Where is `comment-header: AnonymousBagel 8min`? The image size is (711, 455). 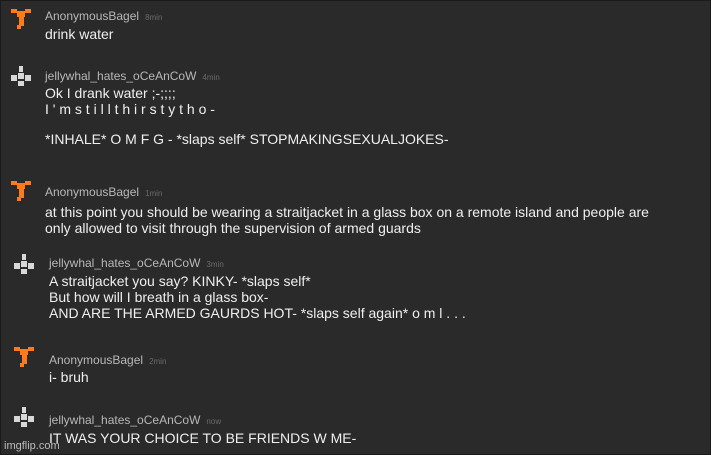
comment-header: AnonymousBagel 8min is located at coordinates (103, 16).